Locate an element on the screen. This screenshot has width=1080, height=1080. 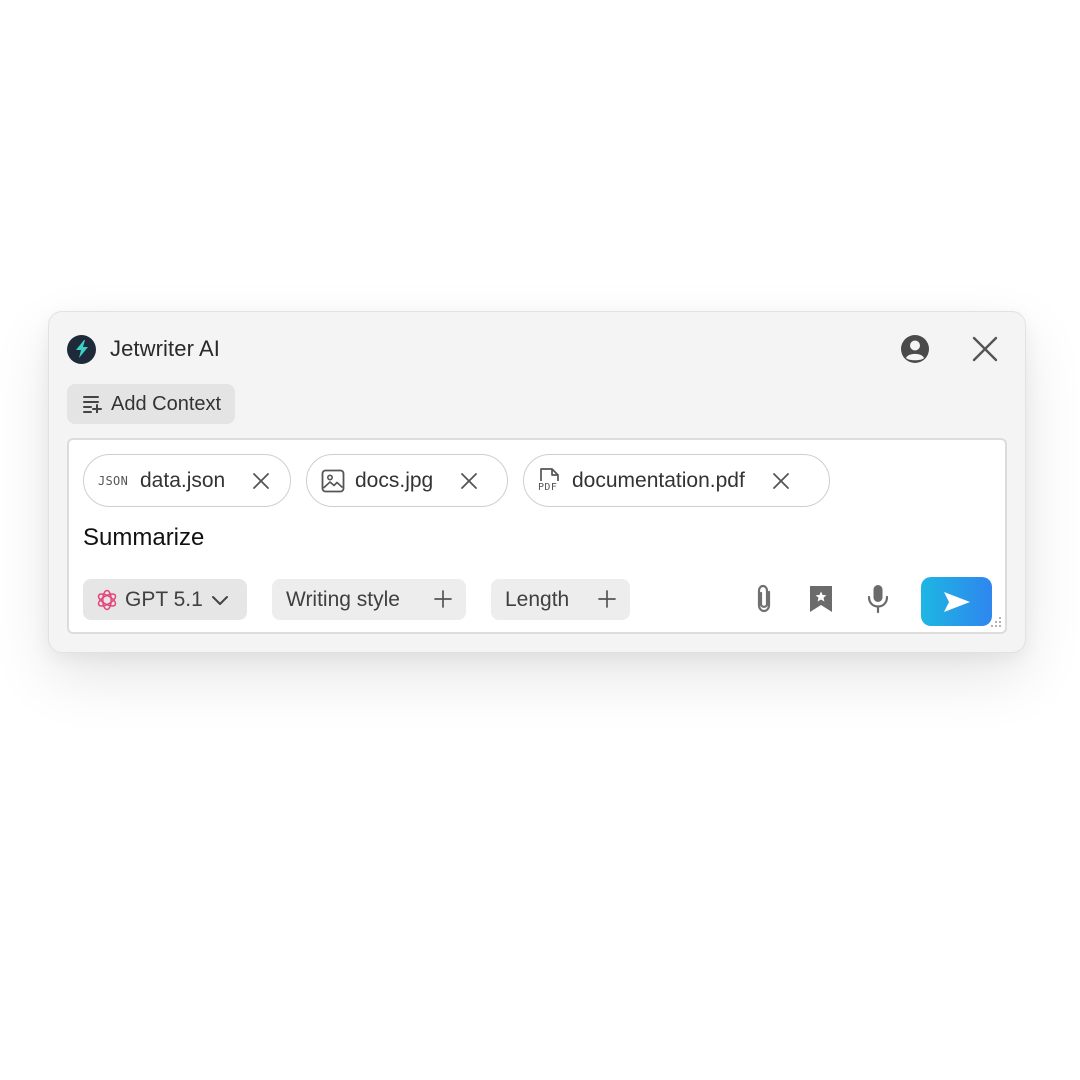
add-context-button: Add Context is located at coordinates (151, 404).